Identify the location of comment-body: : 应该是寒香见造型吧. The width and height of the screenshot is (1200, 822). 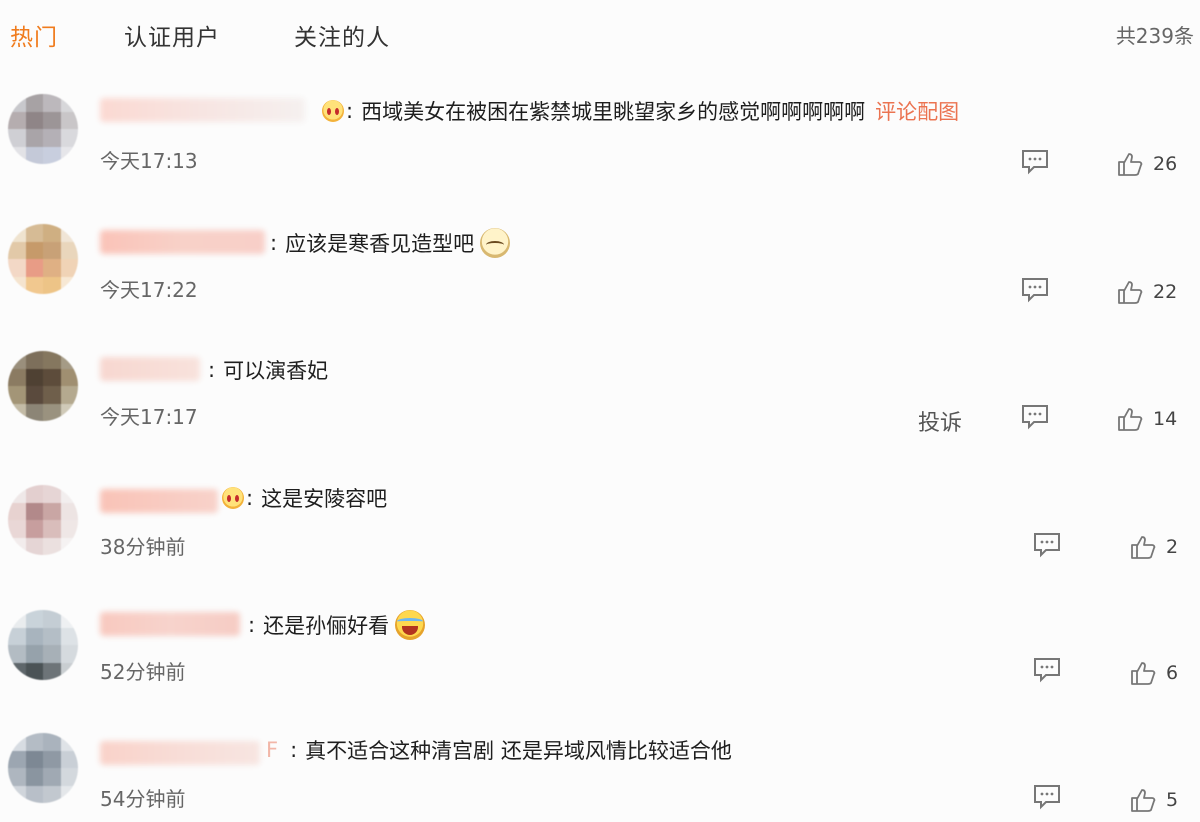
(390, 243).